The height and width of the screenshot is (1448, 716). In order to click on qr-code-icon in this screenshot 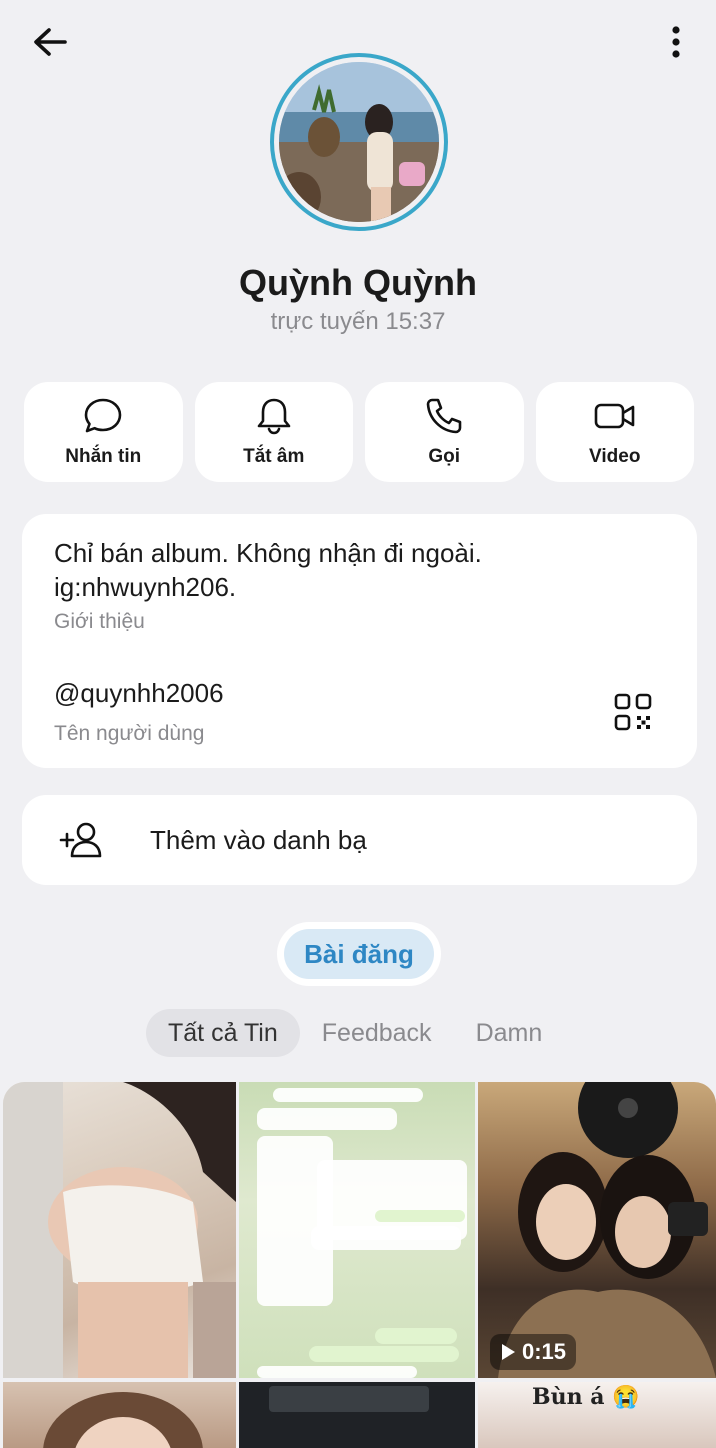, I will do `click(633, 712)`.